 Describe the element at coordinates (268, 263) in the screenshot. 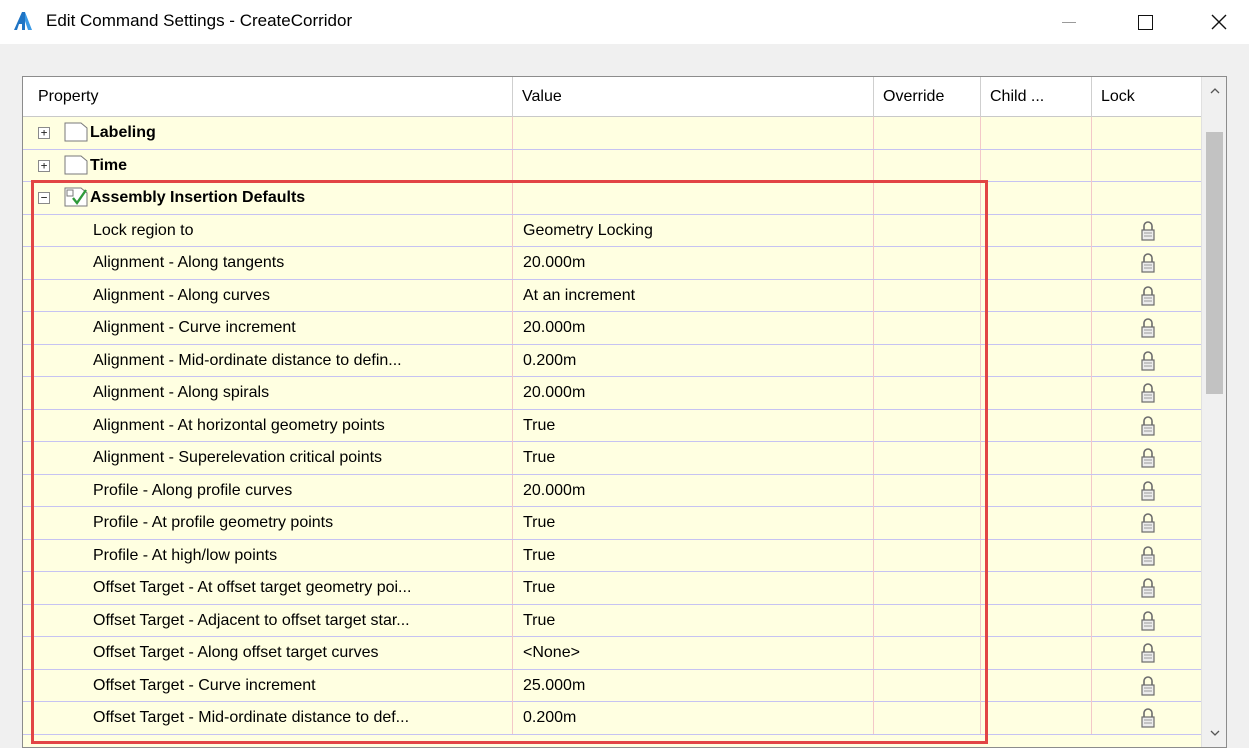

I see `property-name-cell: Alignment - Along tangents` at that location.